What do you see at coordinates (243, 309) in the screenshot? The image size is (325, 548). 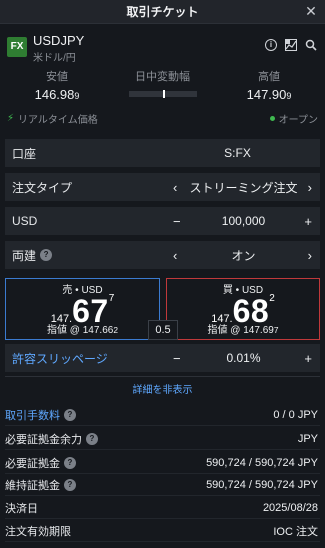 I see `buy-button: 買 • USD 147.682 指値 @ 147.697` at bounding box center [243, 309].